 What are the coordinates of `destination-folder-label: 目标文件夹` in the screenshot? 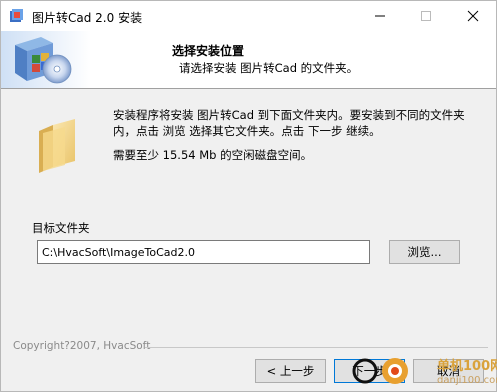 It's located at (61, 228).